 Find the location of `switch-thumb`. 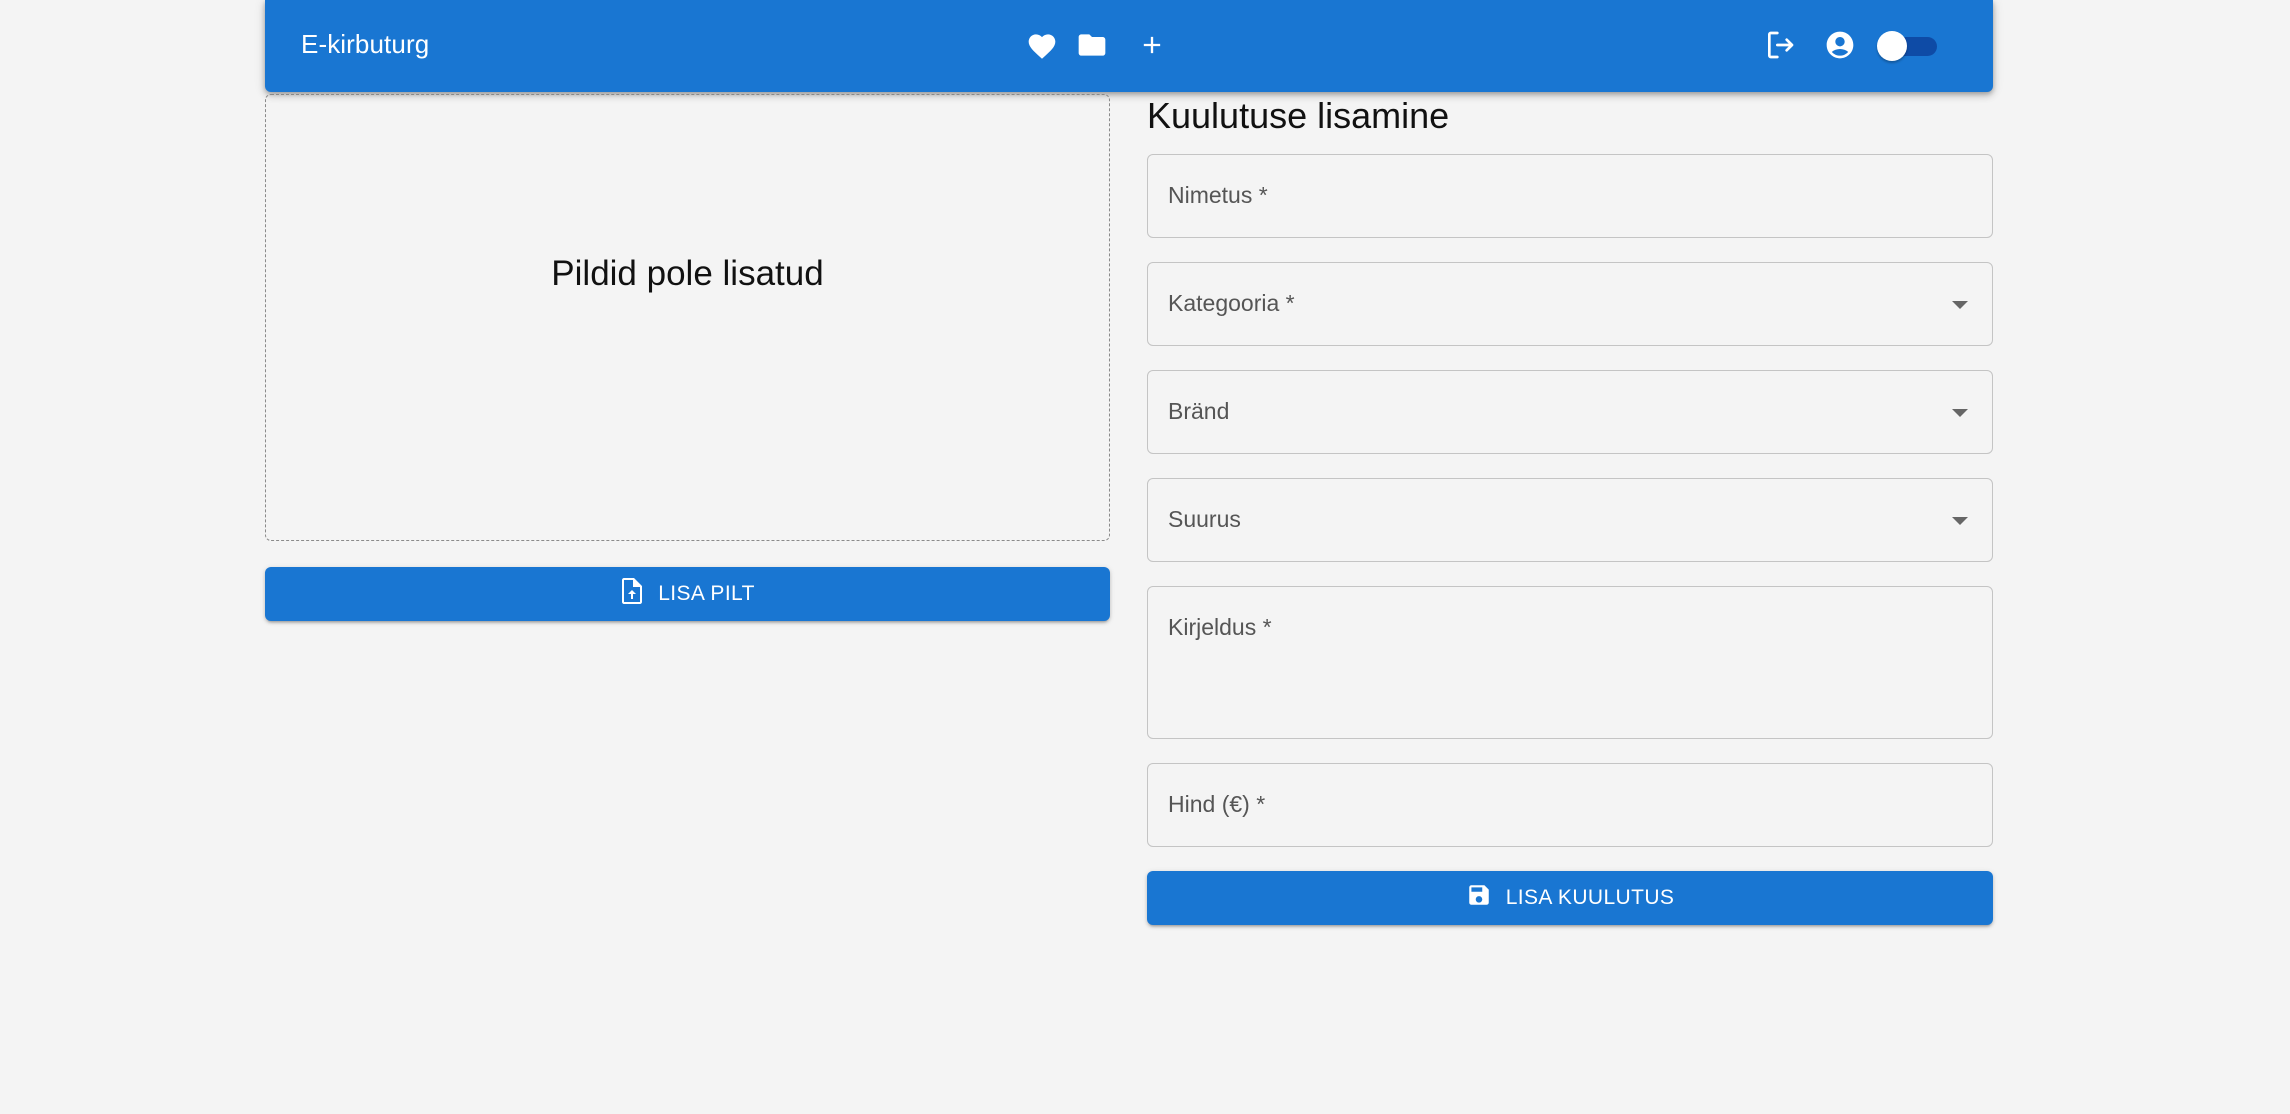

switch-thumb is located at coordinates (1892, 46).